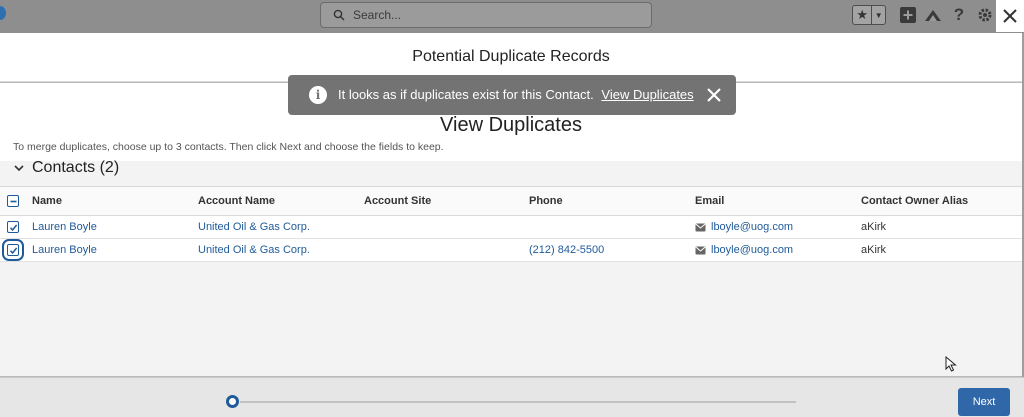 The width and height of the screenshot is (1024, 417). I want to click on search-input, so click(493, 15).